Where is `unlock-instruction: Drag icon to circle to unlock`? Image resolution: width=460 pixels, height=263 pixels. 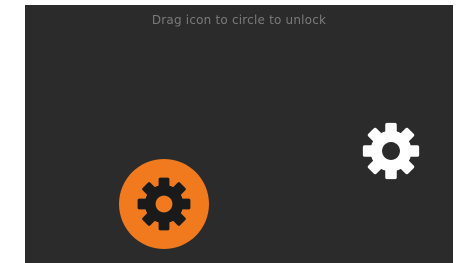 unlock-instruction: Drag icon to circle to unlock is located at coordinates (239, 20).